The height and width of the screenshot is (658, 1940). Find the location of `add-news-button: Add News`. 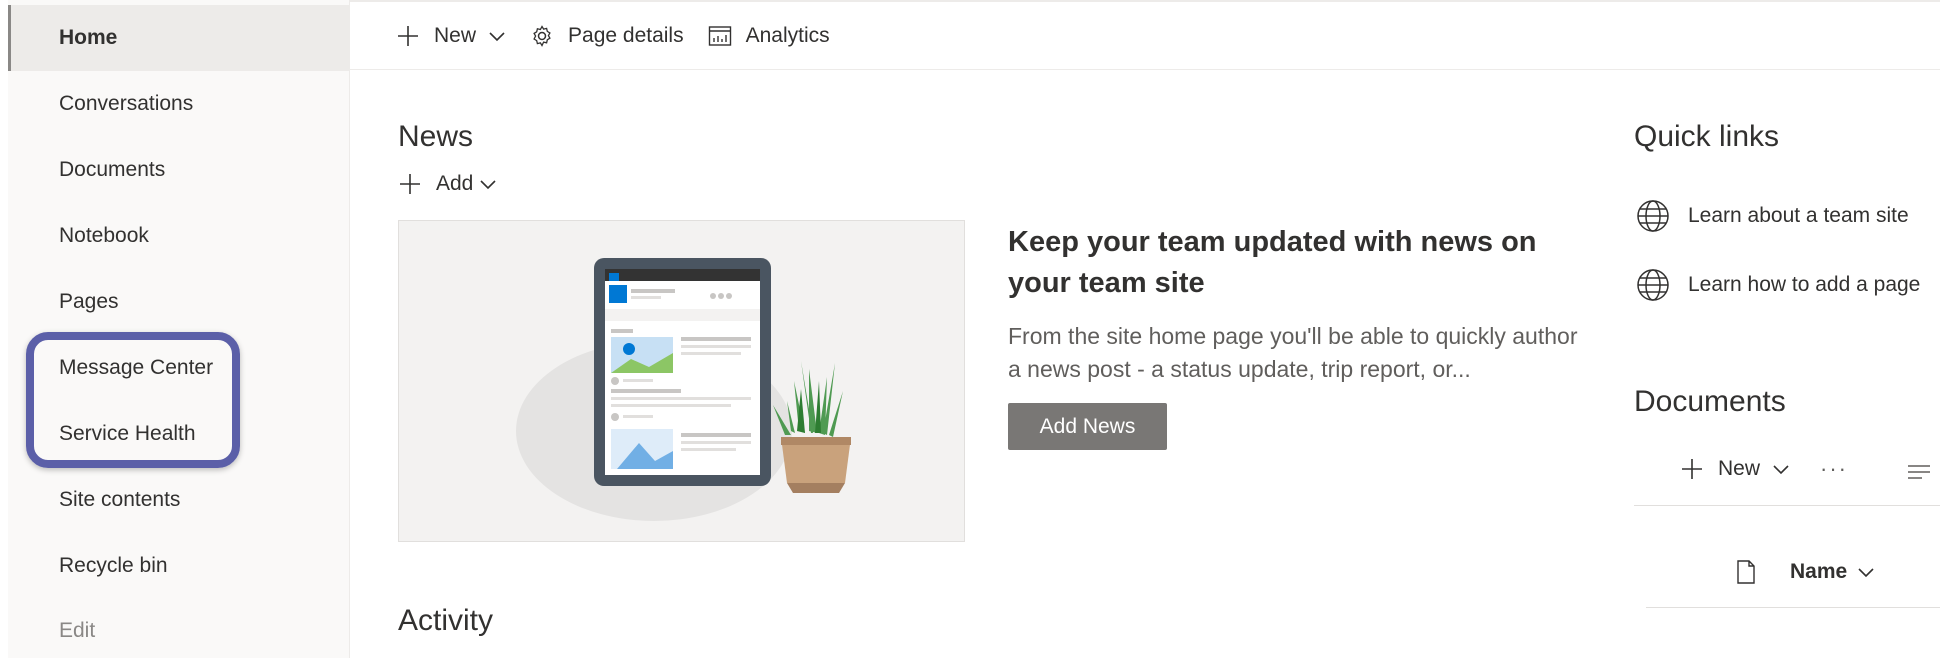

add-news-button: Add News is located at coordinates (1087, 426).